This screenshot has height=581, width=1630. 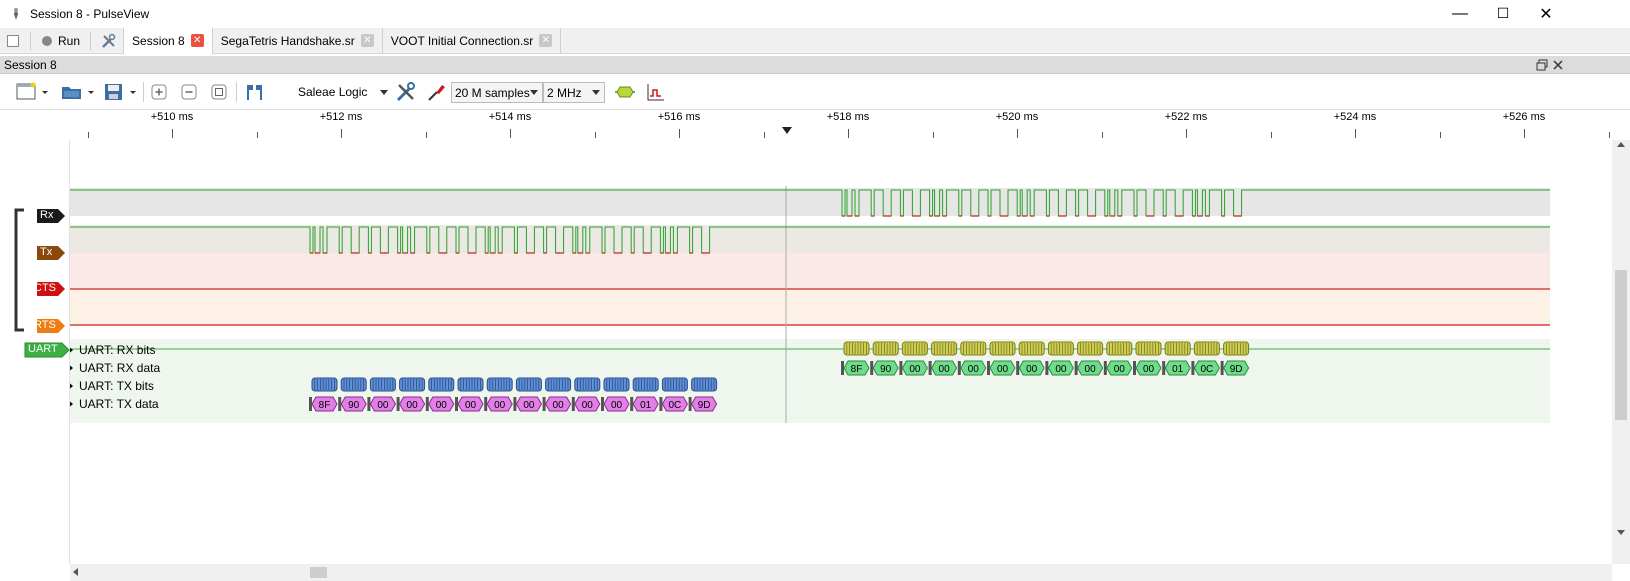 I want to click on save-file-button, so click(x=120, y=92).